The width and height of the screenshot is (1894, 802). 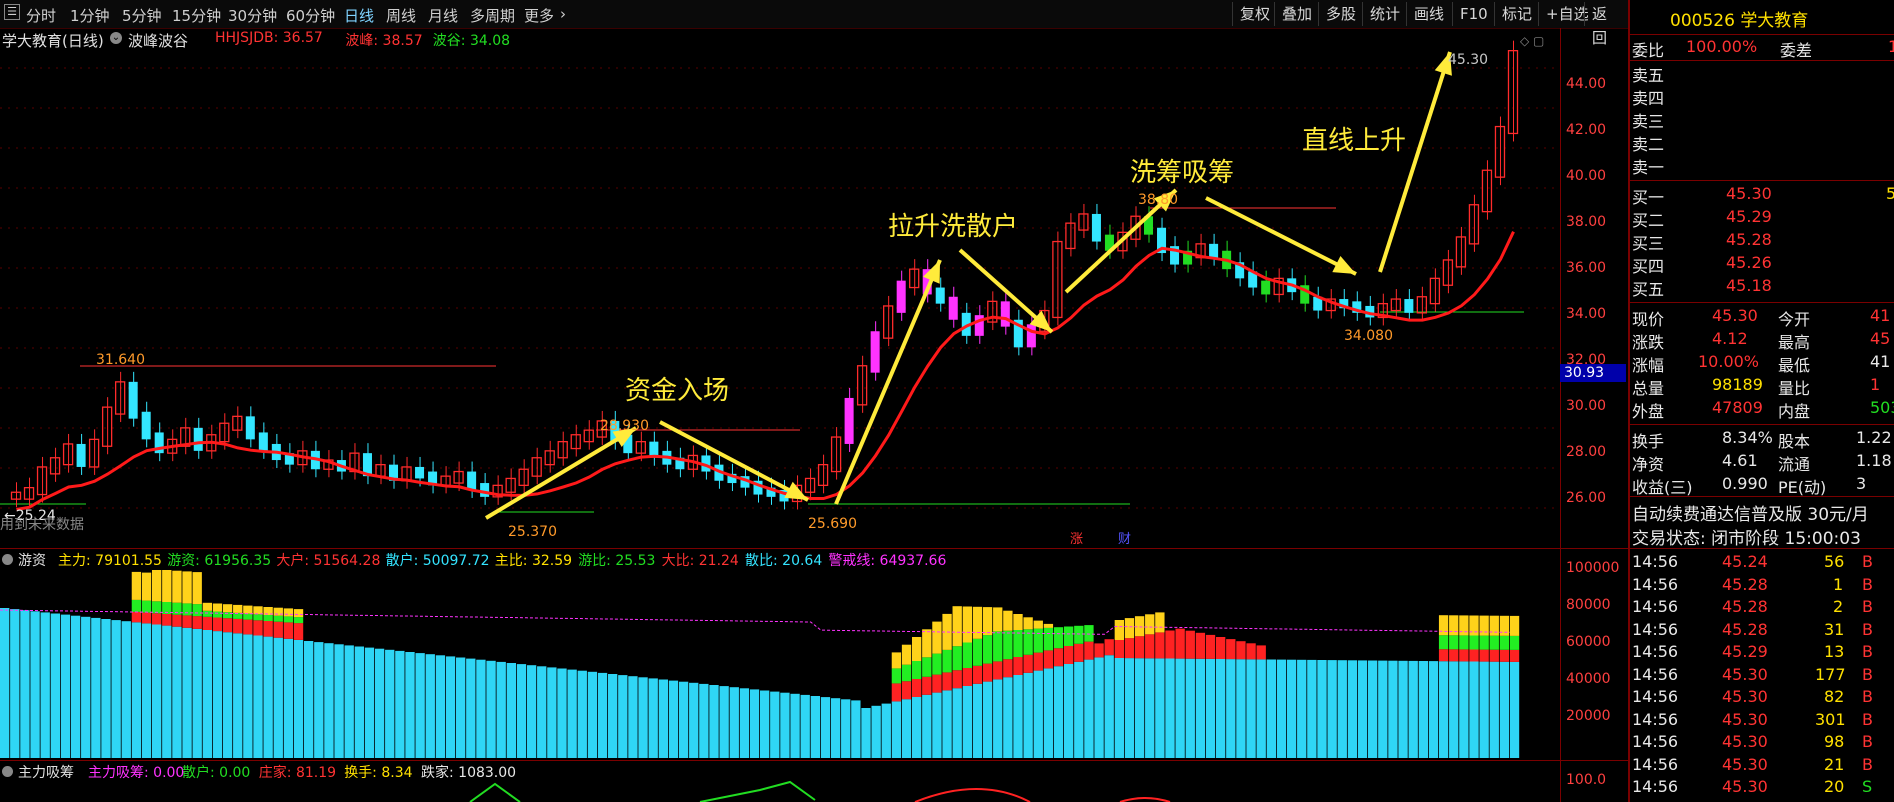 I want to click on tick-price: 45.30, so click(x=1745, y=696).